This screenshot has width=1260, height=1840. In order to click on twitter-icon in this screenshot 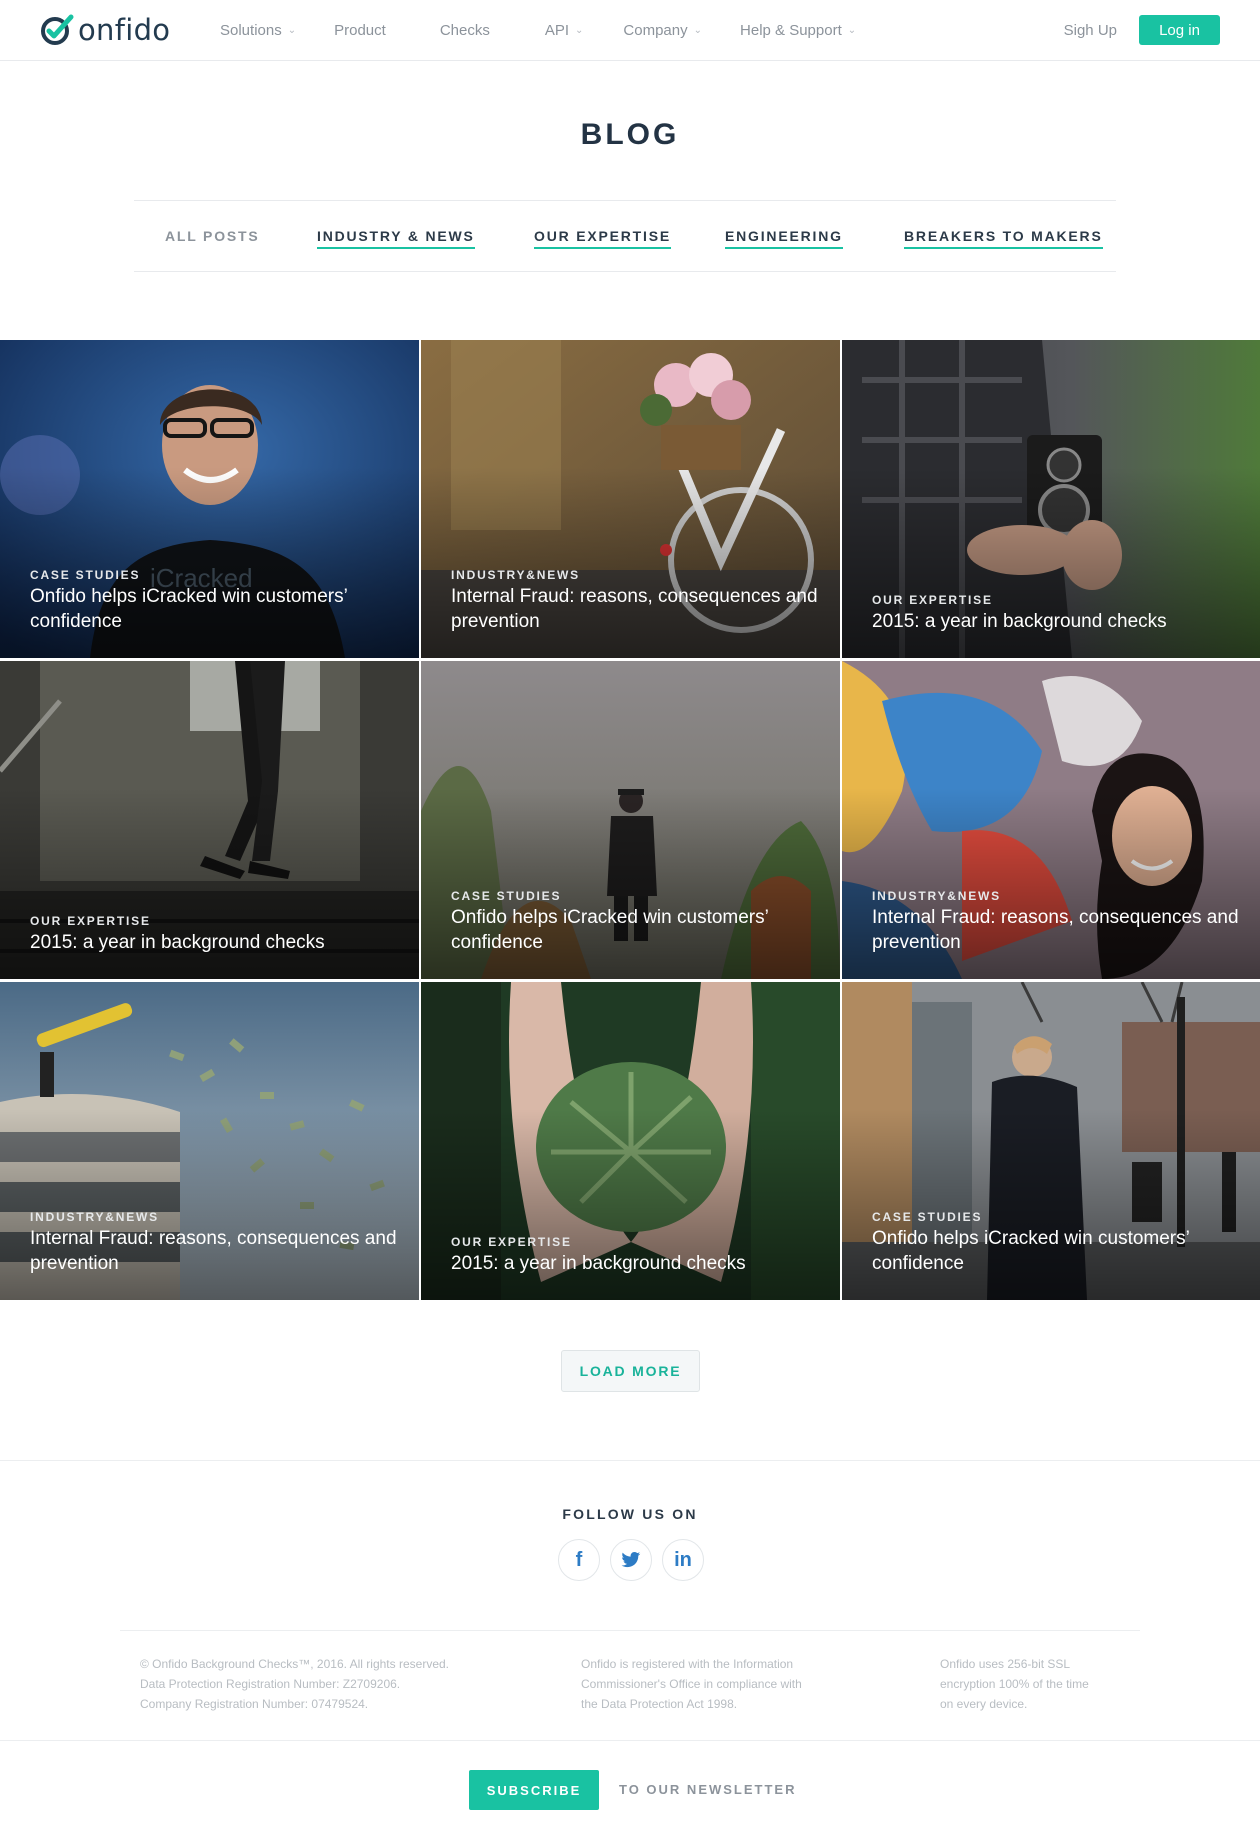, I will do `click(631, 1560)`.